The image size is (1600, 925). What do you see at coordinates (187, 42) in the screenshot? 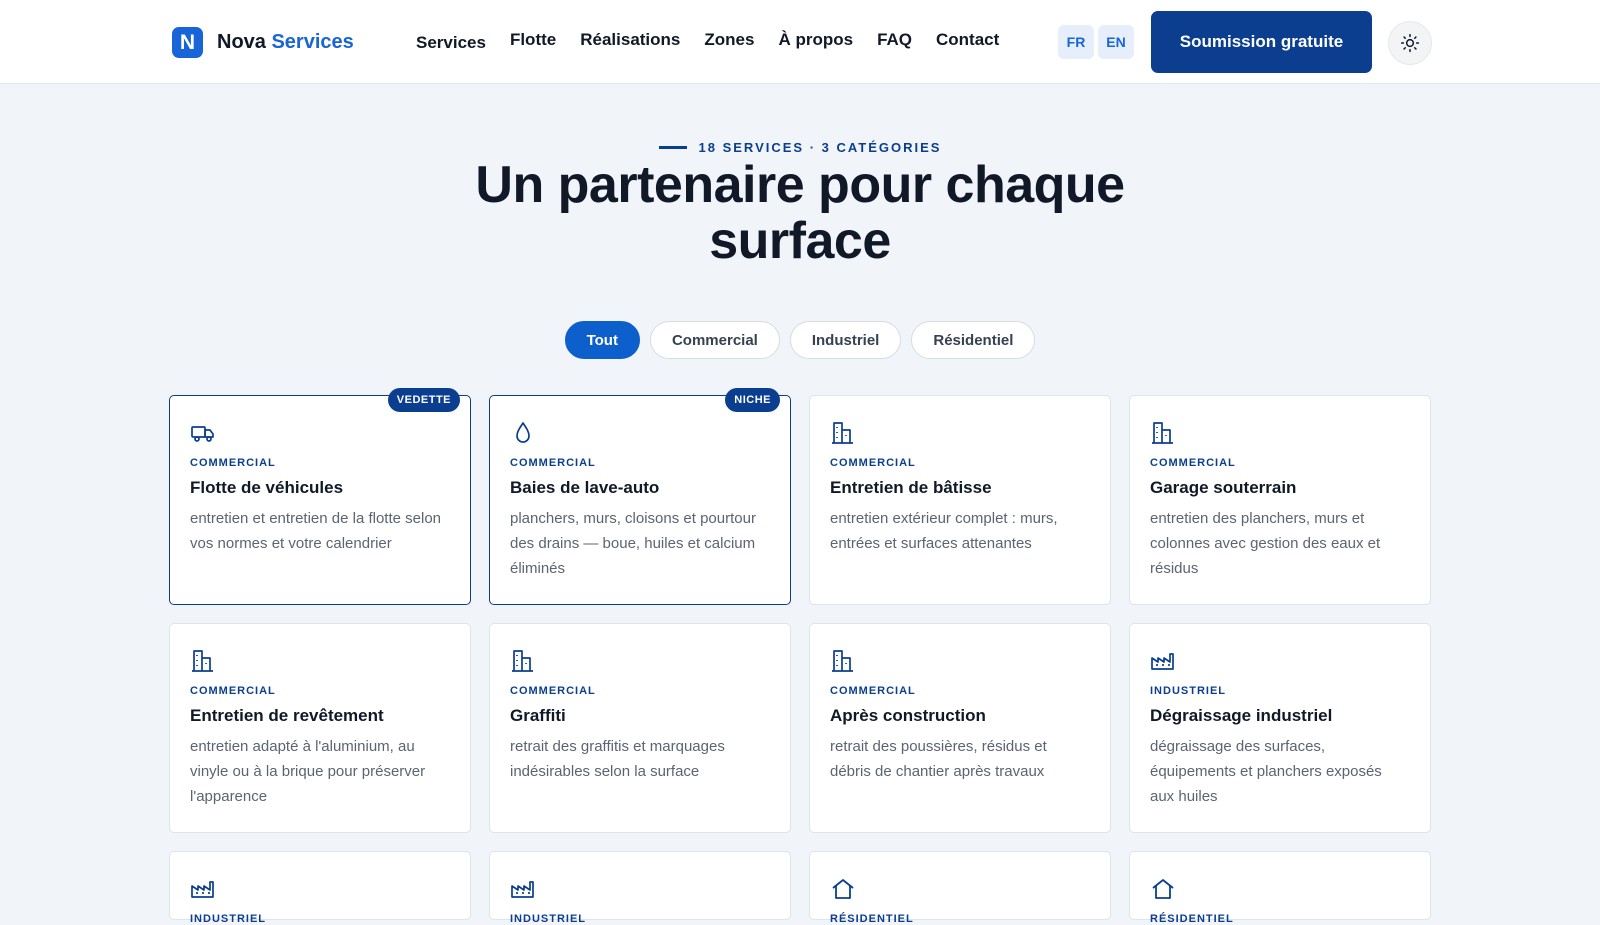
I see `logo-mark: N` at bounding box center [187, 42].